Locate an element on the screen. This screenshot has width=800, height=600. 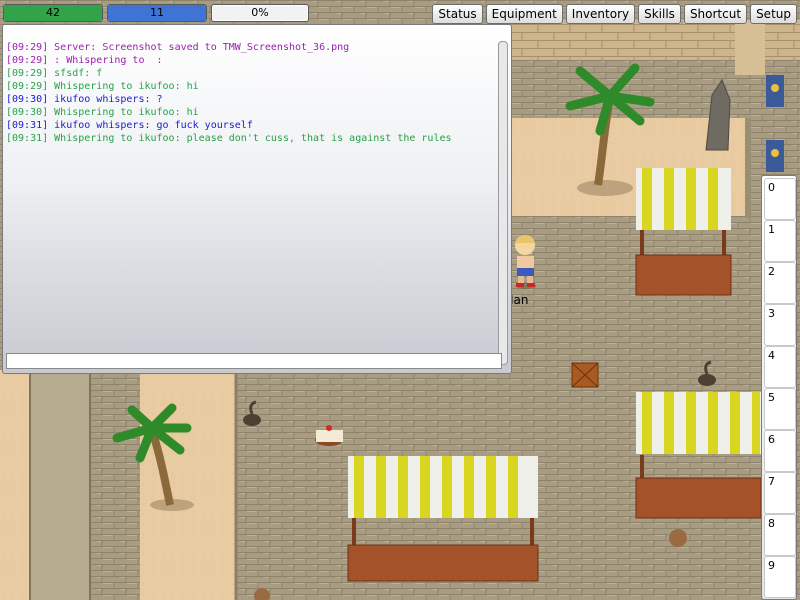
slot-number: 3 is located at coordinates (771, 313).